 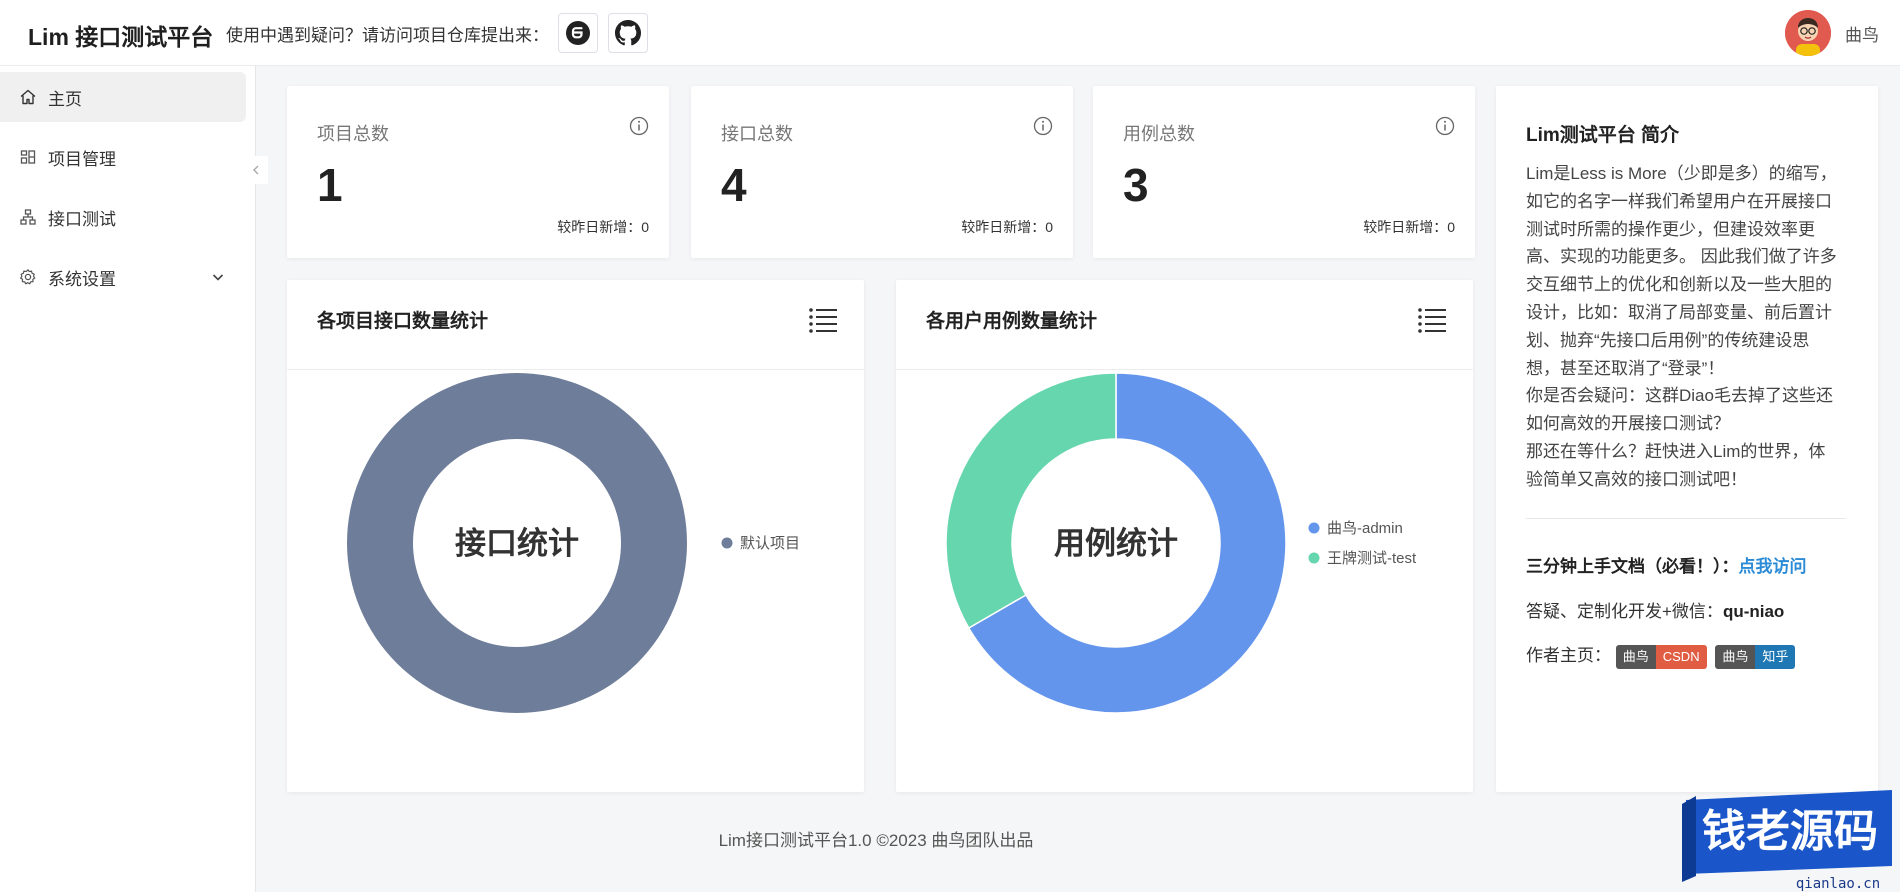 What do you see at coordinates (1862, 33) in the screenshot?
I see `user-name: 曲鸟` at bounding box center [1862, 33].